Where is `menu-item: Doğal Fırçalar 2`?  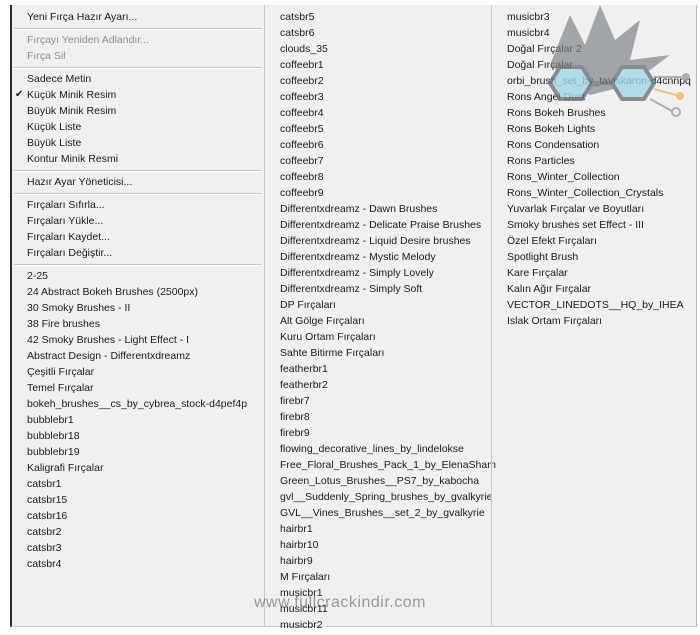 menu-item: Doğal Fırçalar 2 is located at coordinates (595, 49).